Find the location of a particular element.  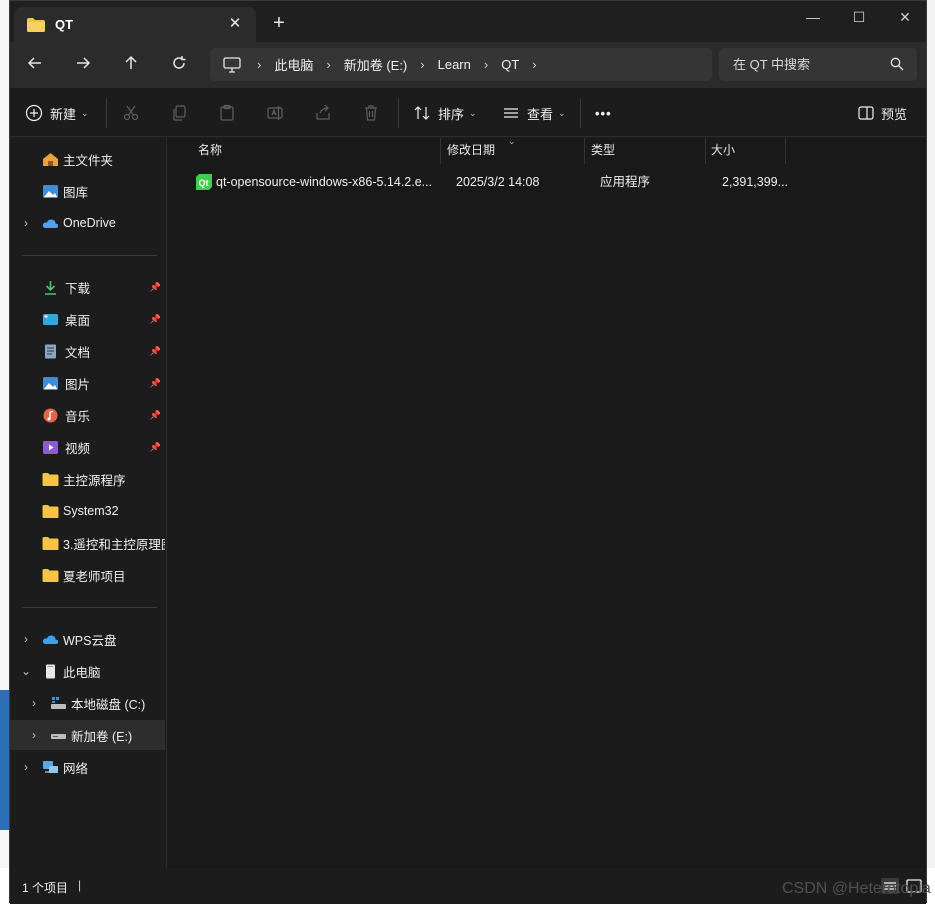

sidebar-item-folder: System32 is located at coordinates (87, 511).